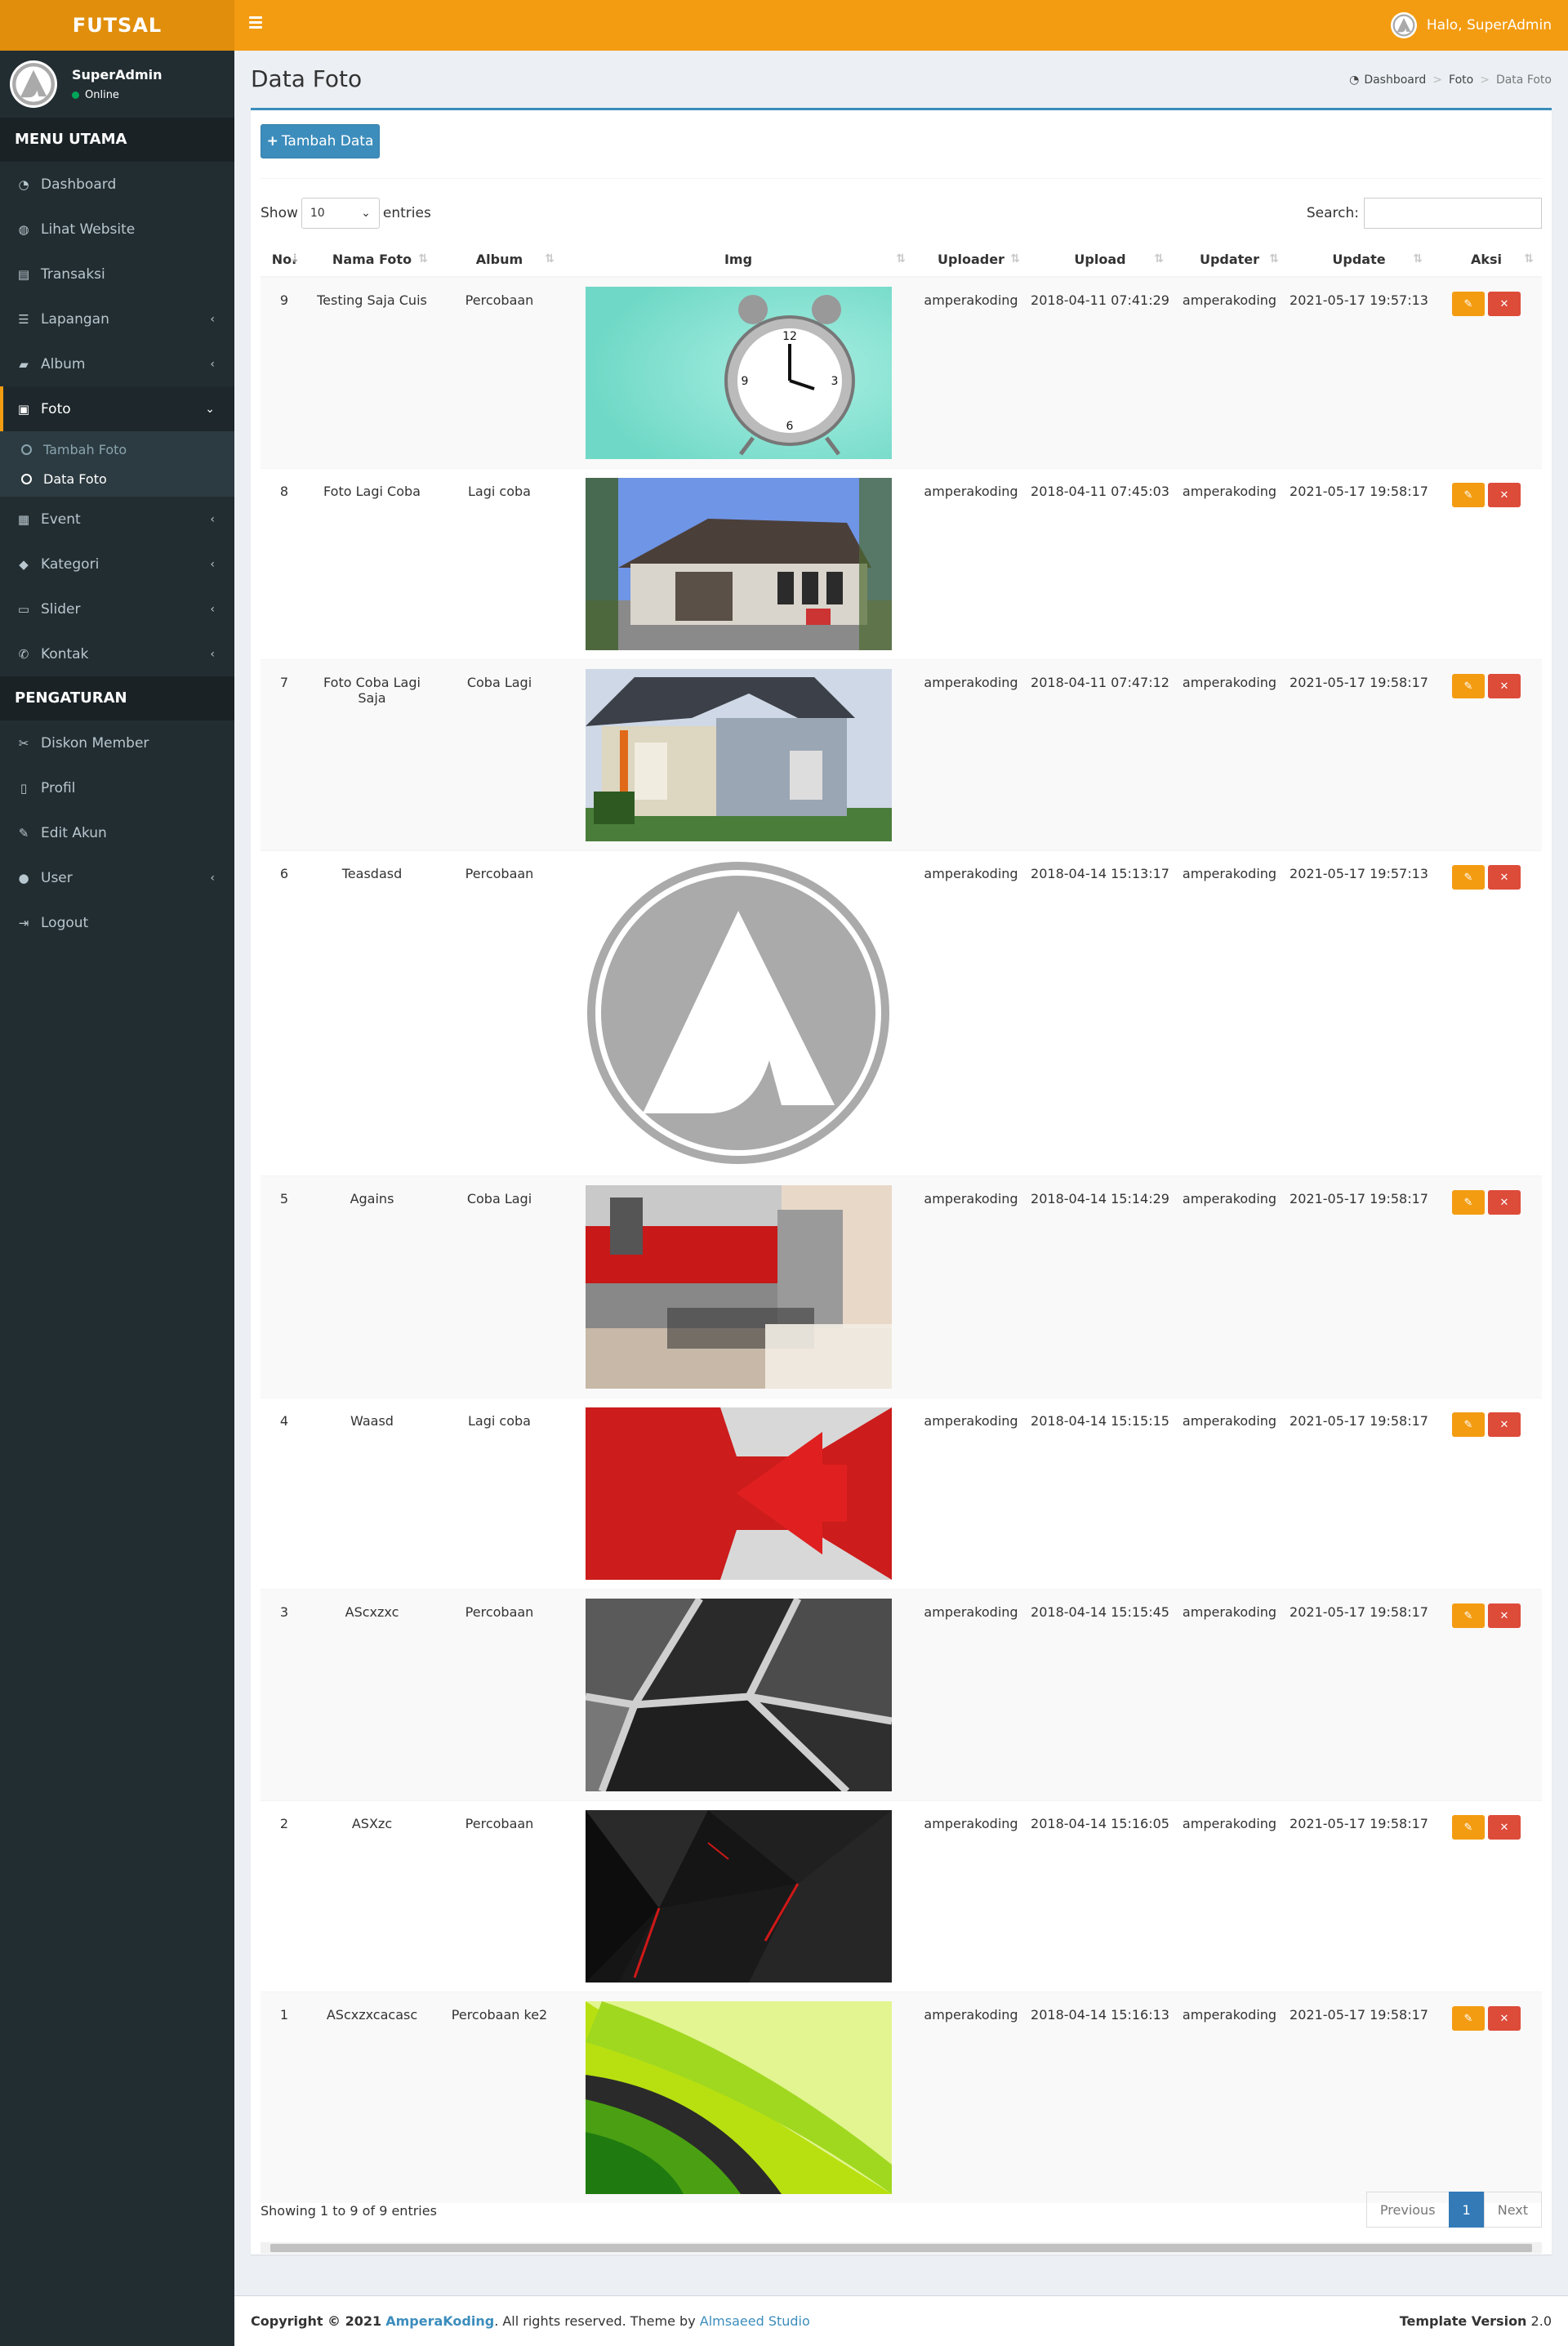 Image resolution: width=1568 pixels, height=2346 pixels. I want to click on sidebar-item-album: ▰ Album ‹, so click(117, 363).